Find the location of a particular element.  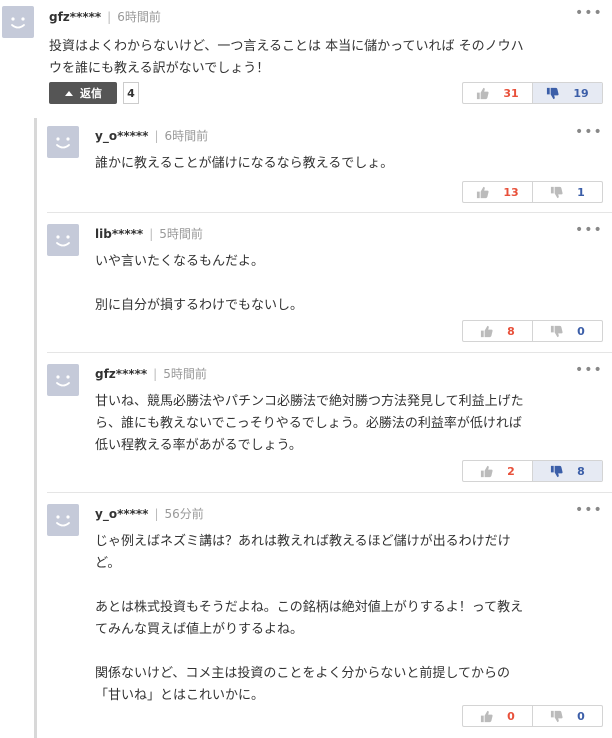

like-count: 2 is located at coordinates (511, 471).